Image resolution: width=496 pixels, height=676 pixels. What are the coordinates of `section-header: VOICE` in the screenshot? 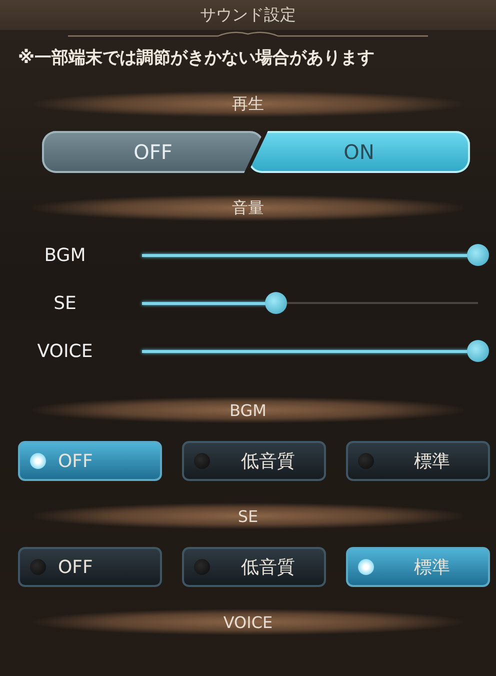 It's located at (248, 622).